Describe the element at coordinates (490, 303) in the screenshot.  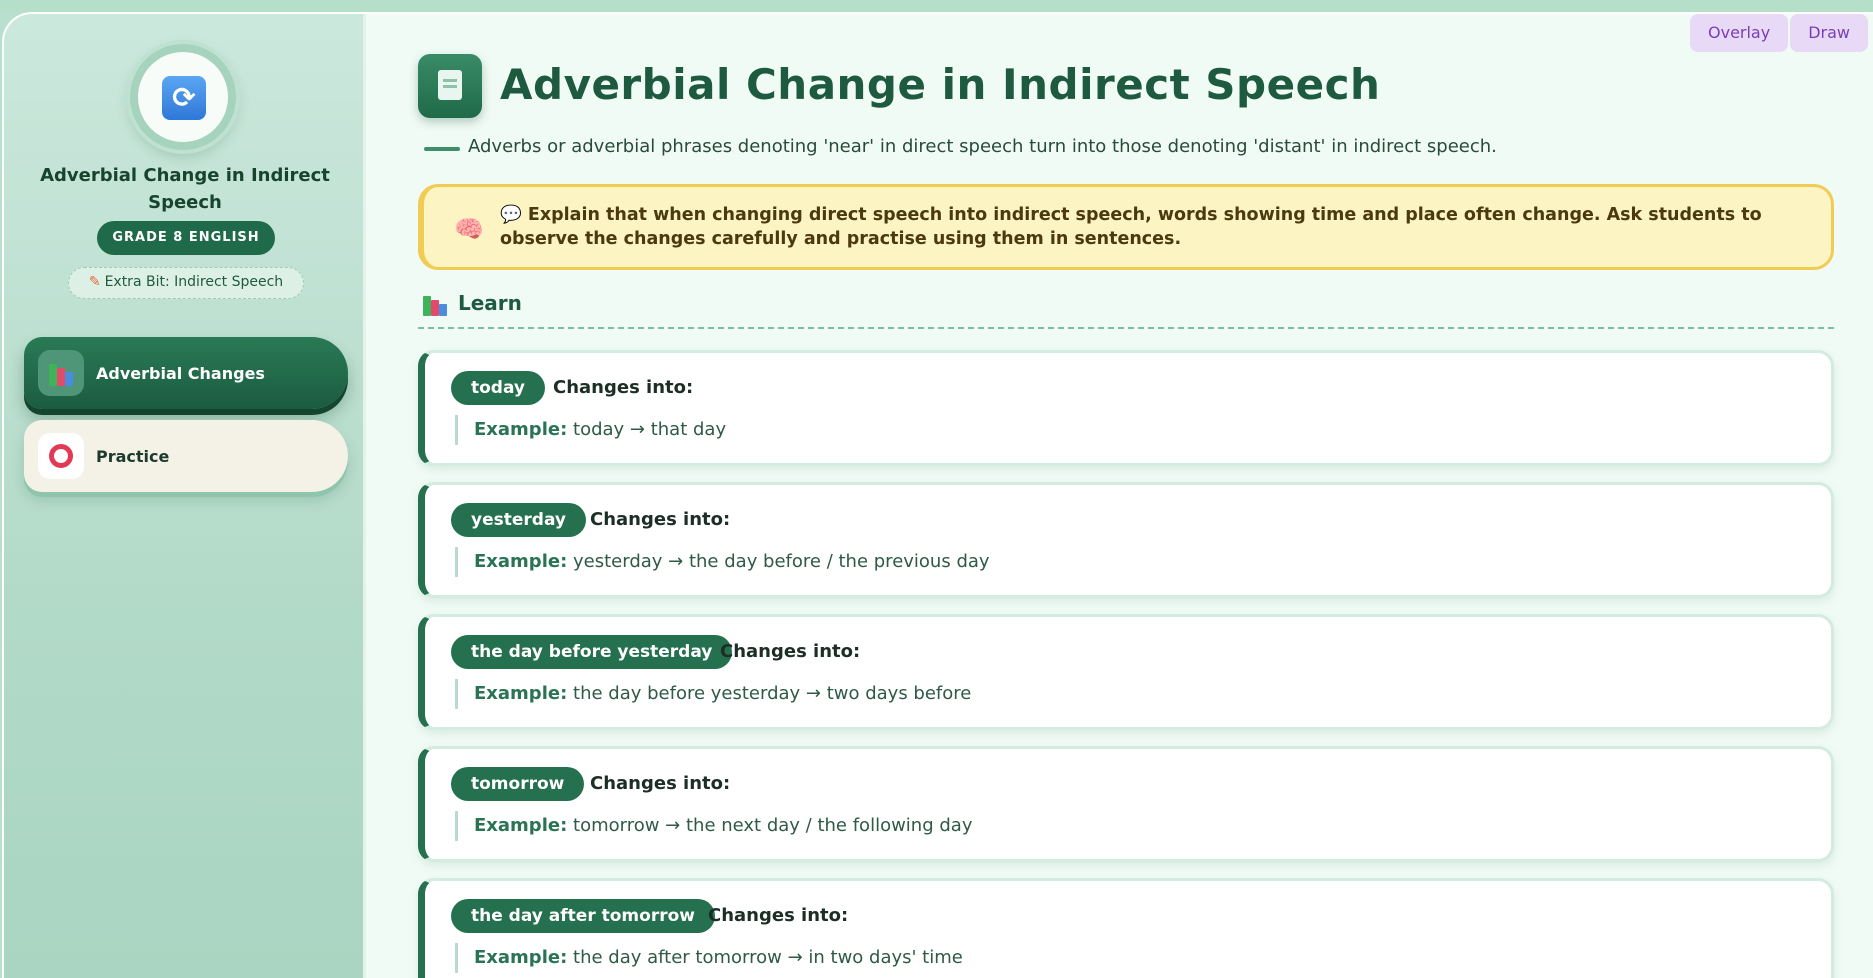
I see `learn-heading-label: Learn` at that location.